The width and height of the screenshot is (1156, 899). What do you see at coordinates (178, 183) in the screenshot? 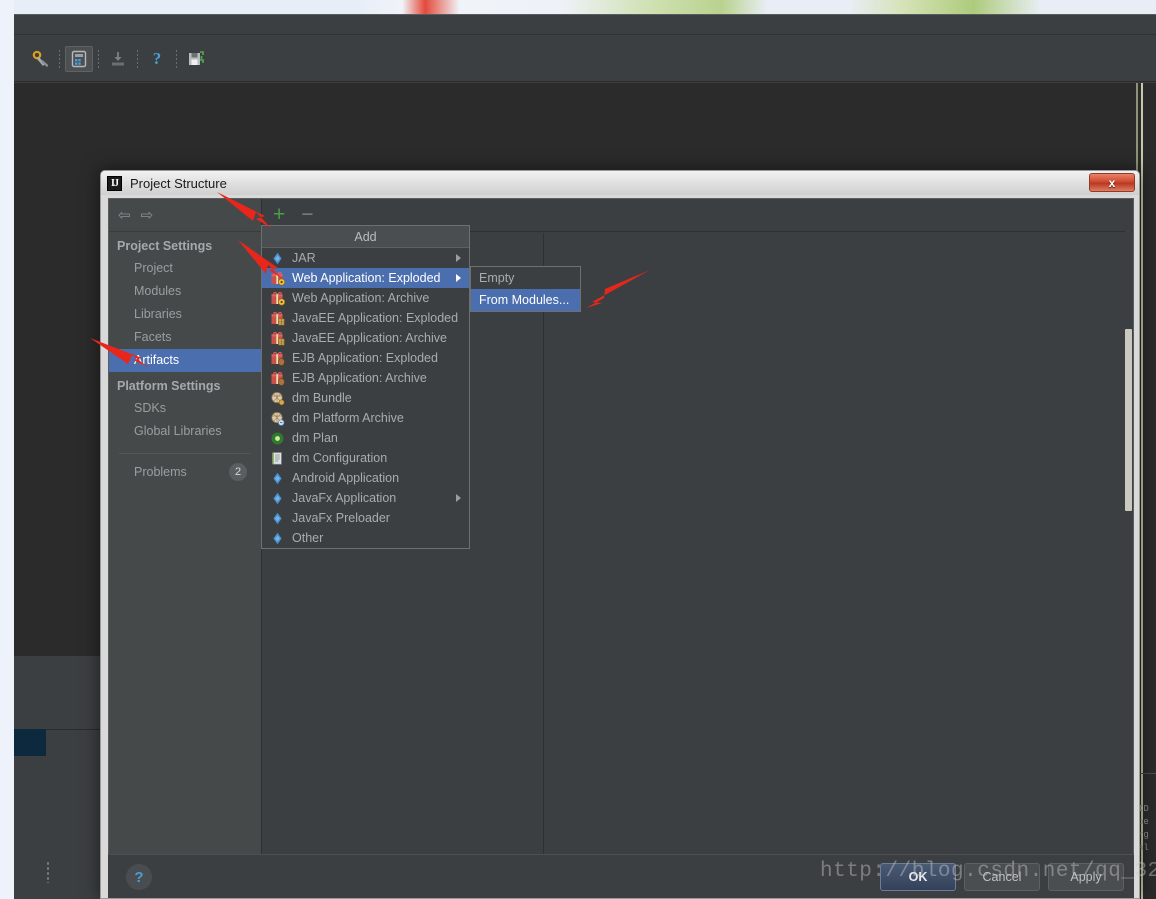
I see `dialog-title: Project Structure` at bounding box center [178, 183].